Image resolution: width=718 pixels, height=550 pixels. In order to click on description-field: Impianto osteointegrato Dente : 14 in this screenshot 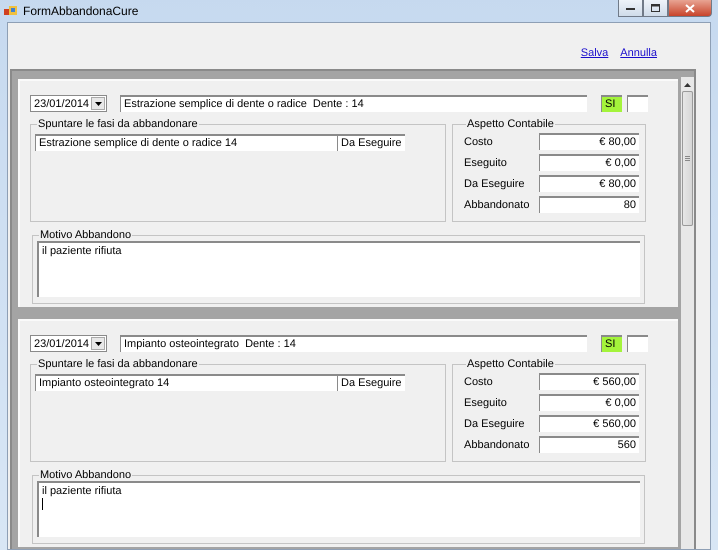, I will do `click(353, 343)`.